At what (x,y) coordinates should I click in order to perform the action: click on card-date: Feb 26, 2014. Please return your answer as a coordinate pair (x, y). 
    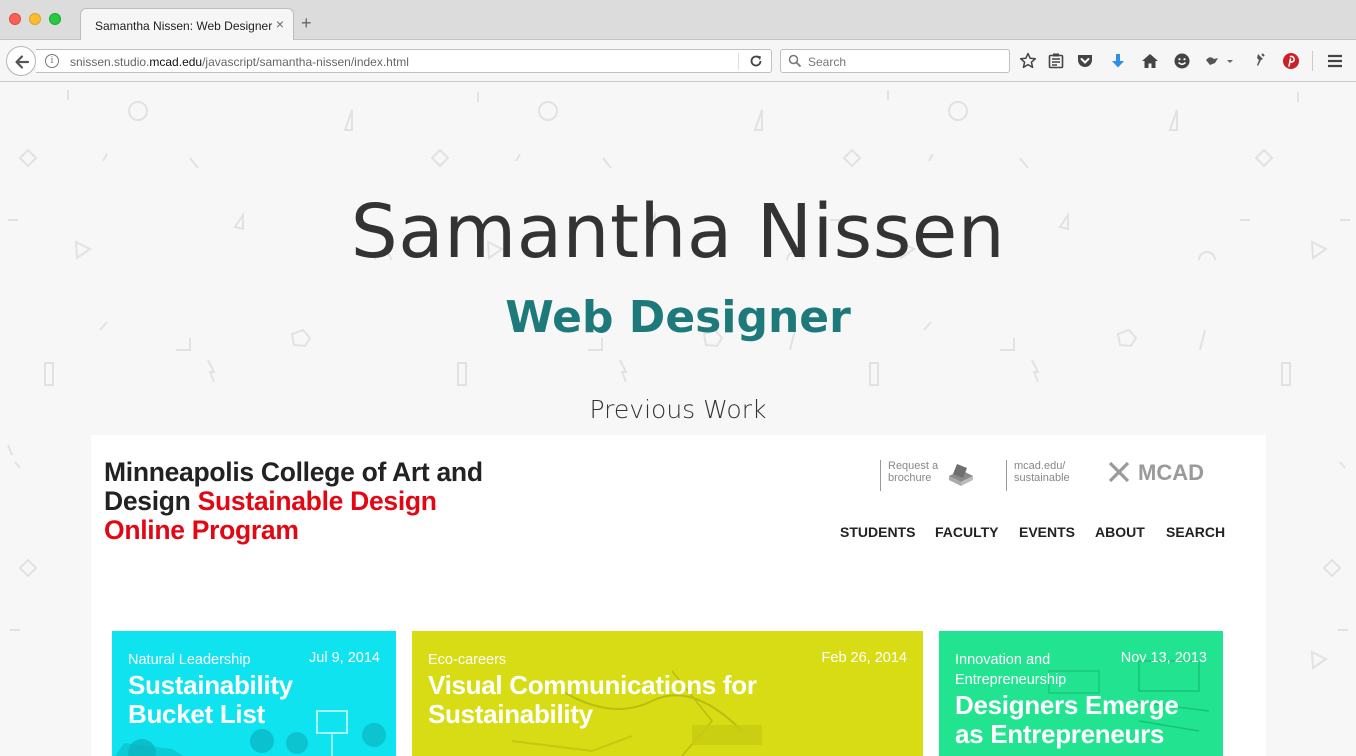
    Looking at the image, I should click on (864, 658).